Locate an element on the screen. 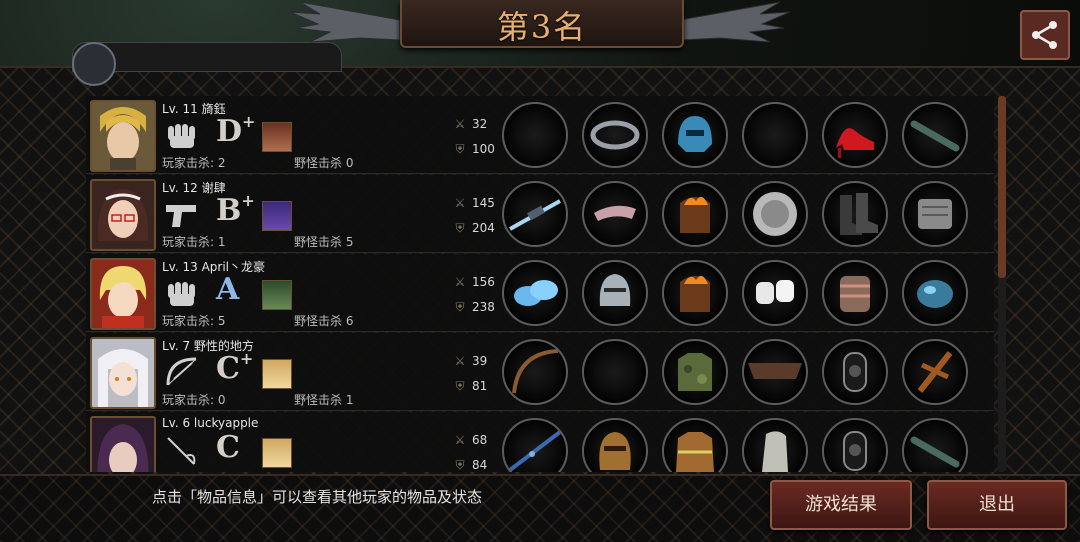 This screenshot has height=542, width=1080. black-headband-icon is located at coordinates (615, 135).